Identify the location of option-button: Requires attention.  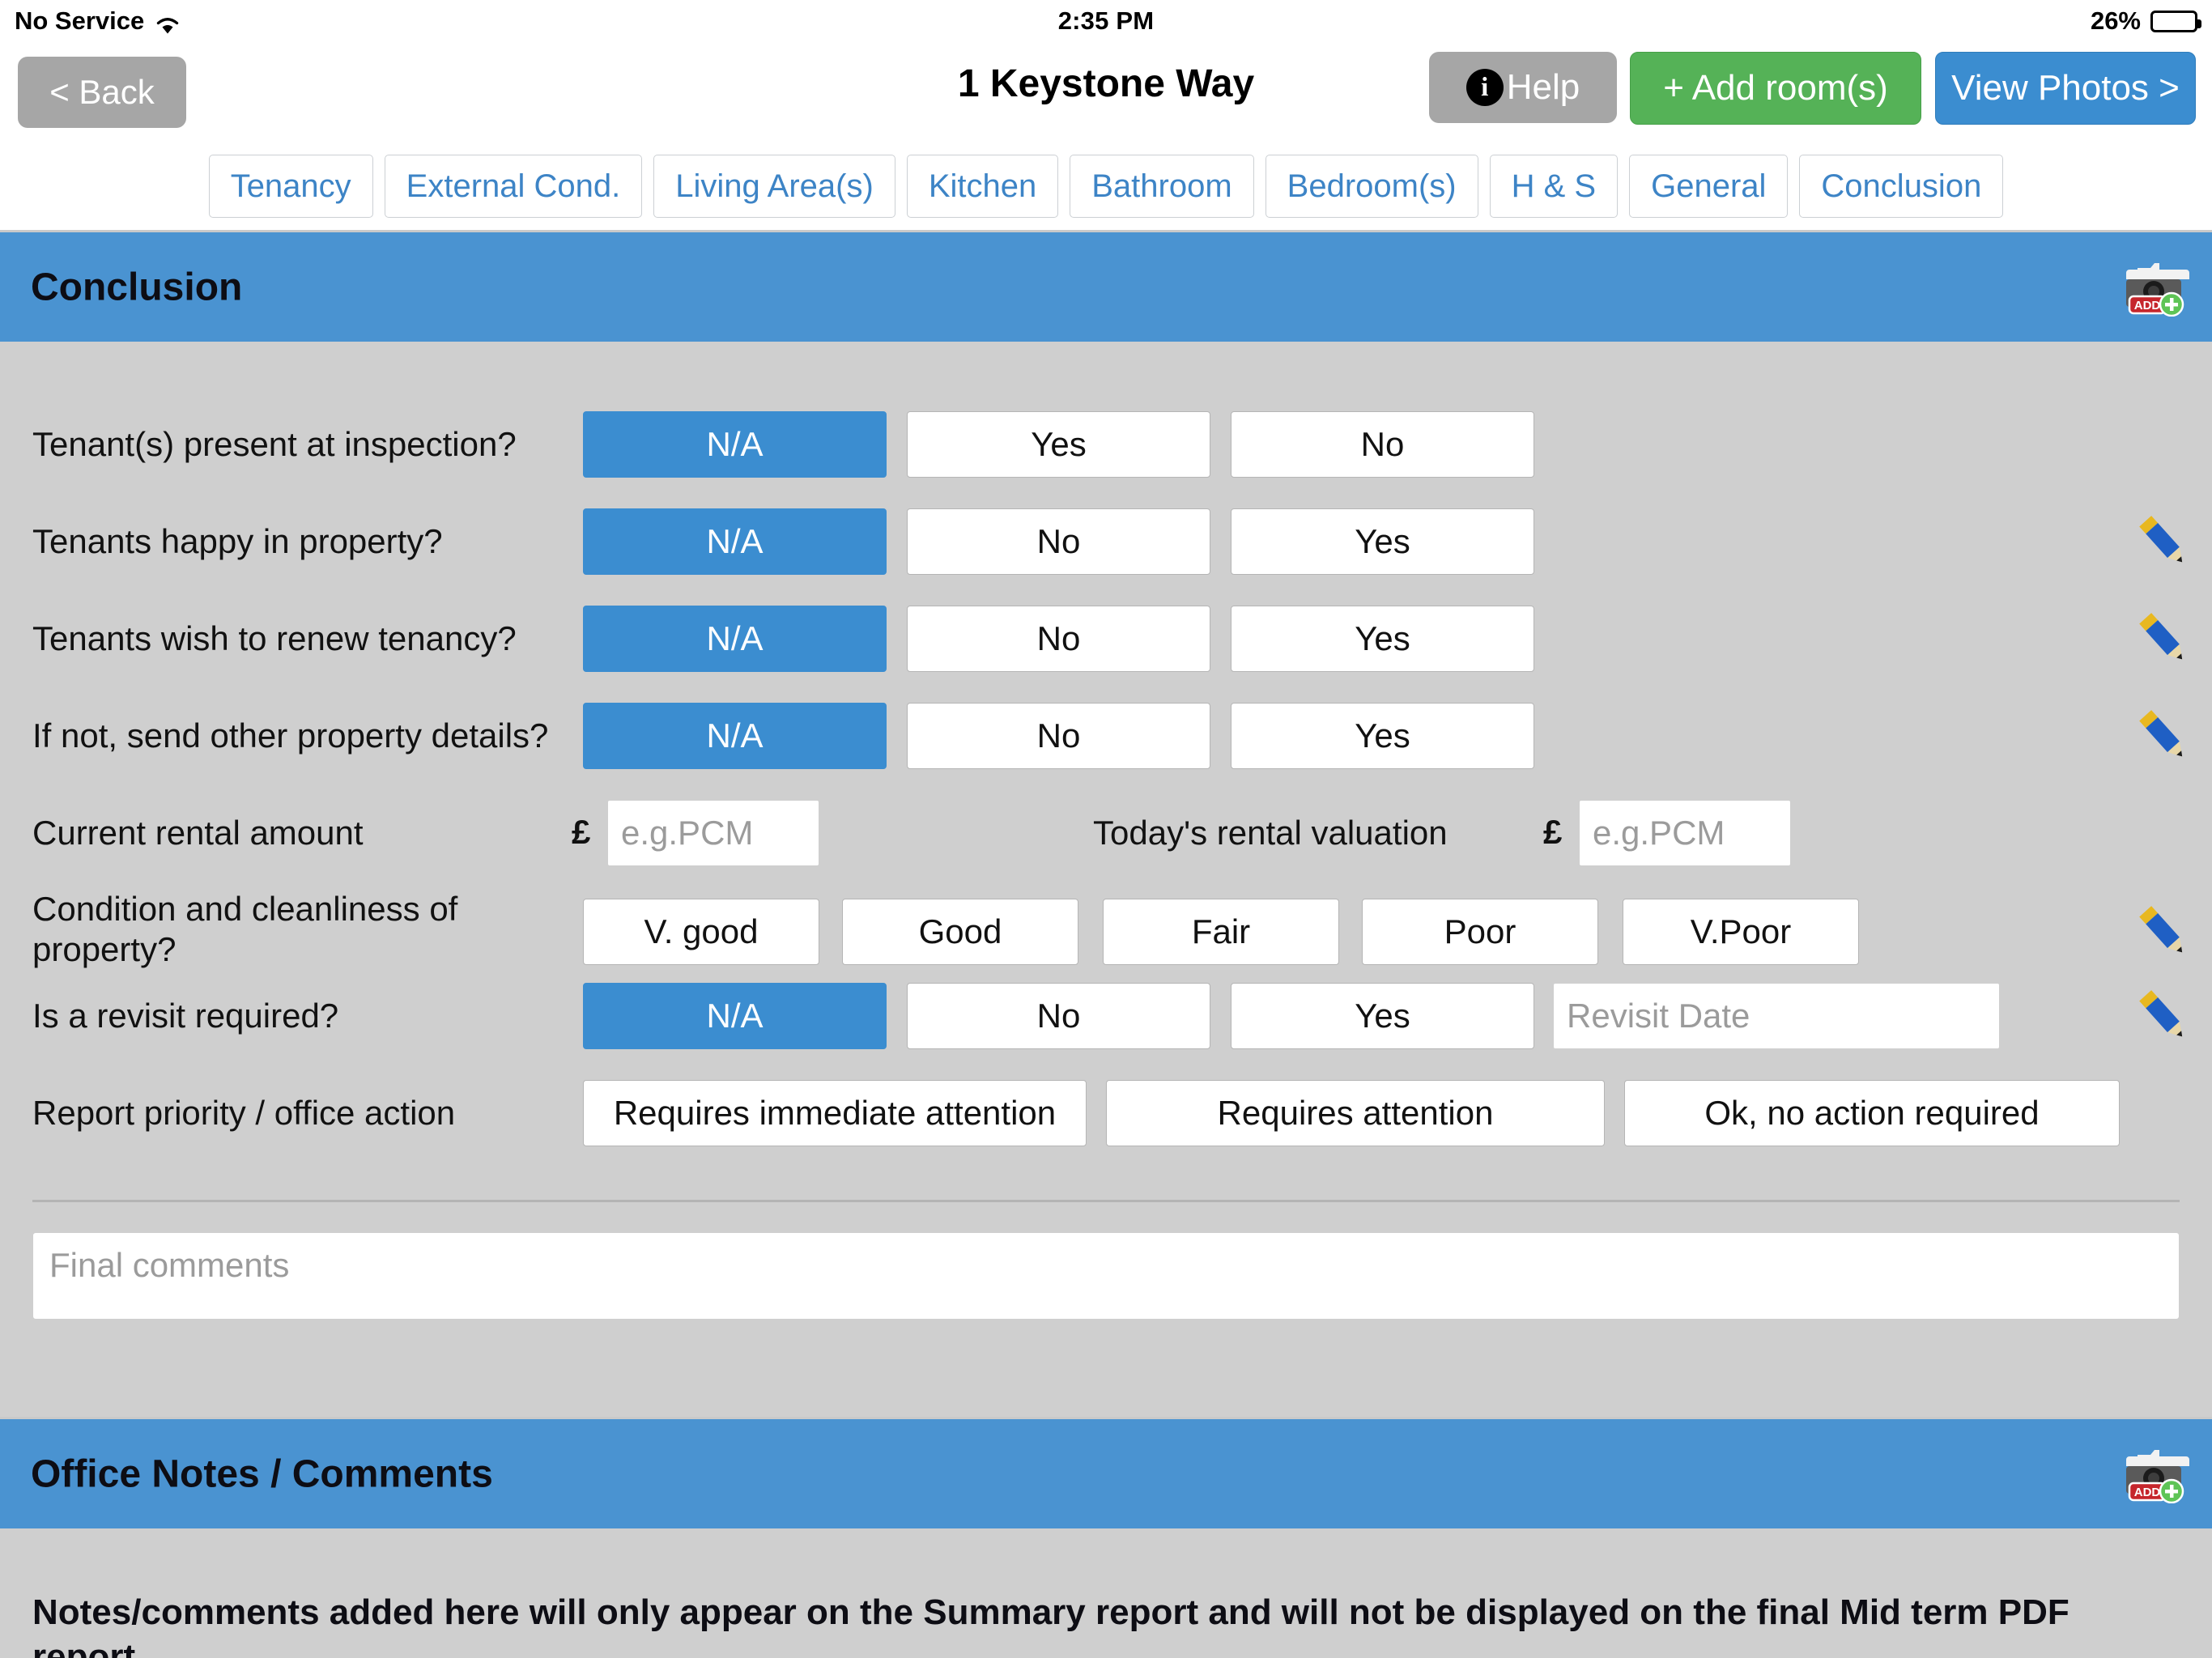
(1356, 1113).